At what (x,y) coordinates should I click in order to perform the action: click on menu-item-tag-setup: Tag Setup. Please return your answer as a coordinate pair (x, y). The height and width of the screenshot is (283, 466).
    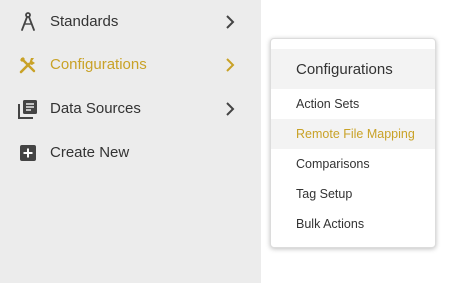
    Looking at the image, I should click on (353, 194).